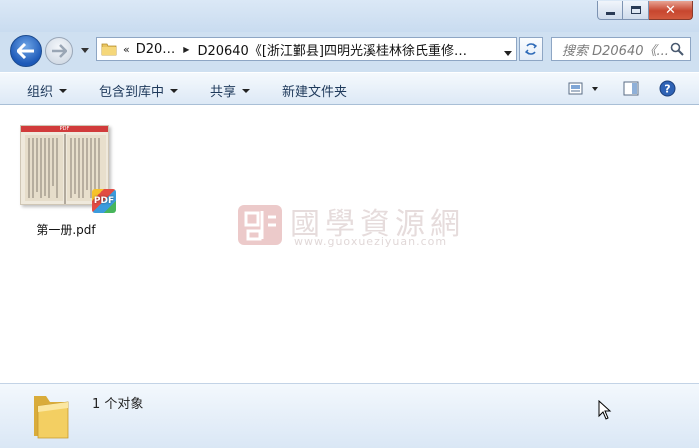  What do you see at coordinates (677, 49) in the screenshot?
I see `search-icon` at bounding box center [677, 49].